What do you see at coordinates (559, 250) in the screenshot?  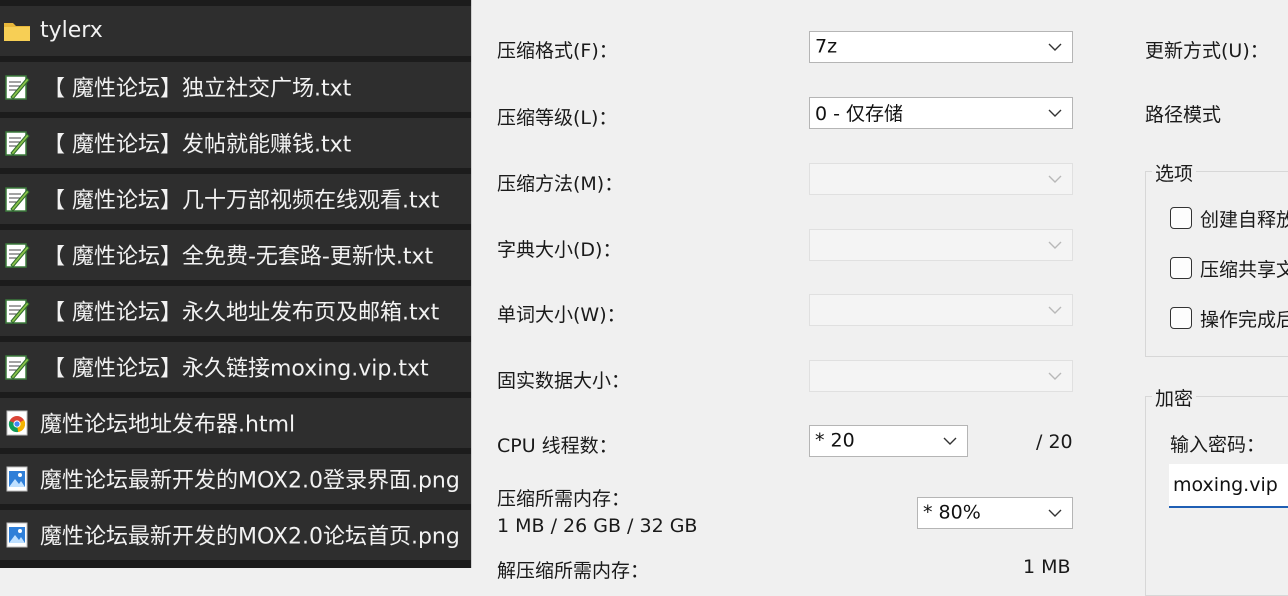 I see `dict-size-label: 字典大小(D)：` at bounding box center [559, 250].